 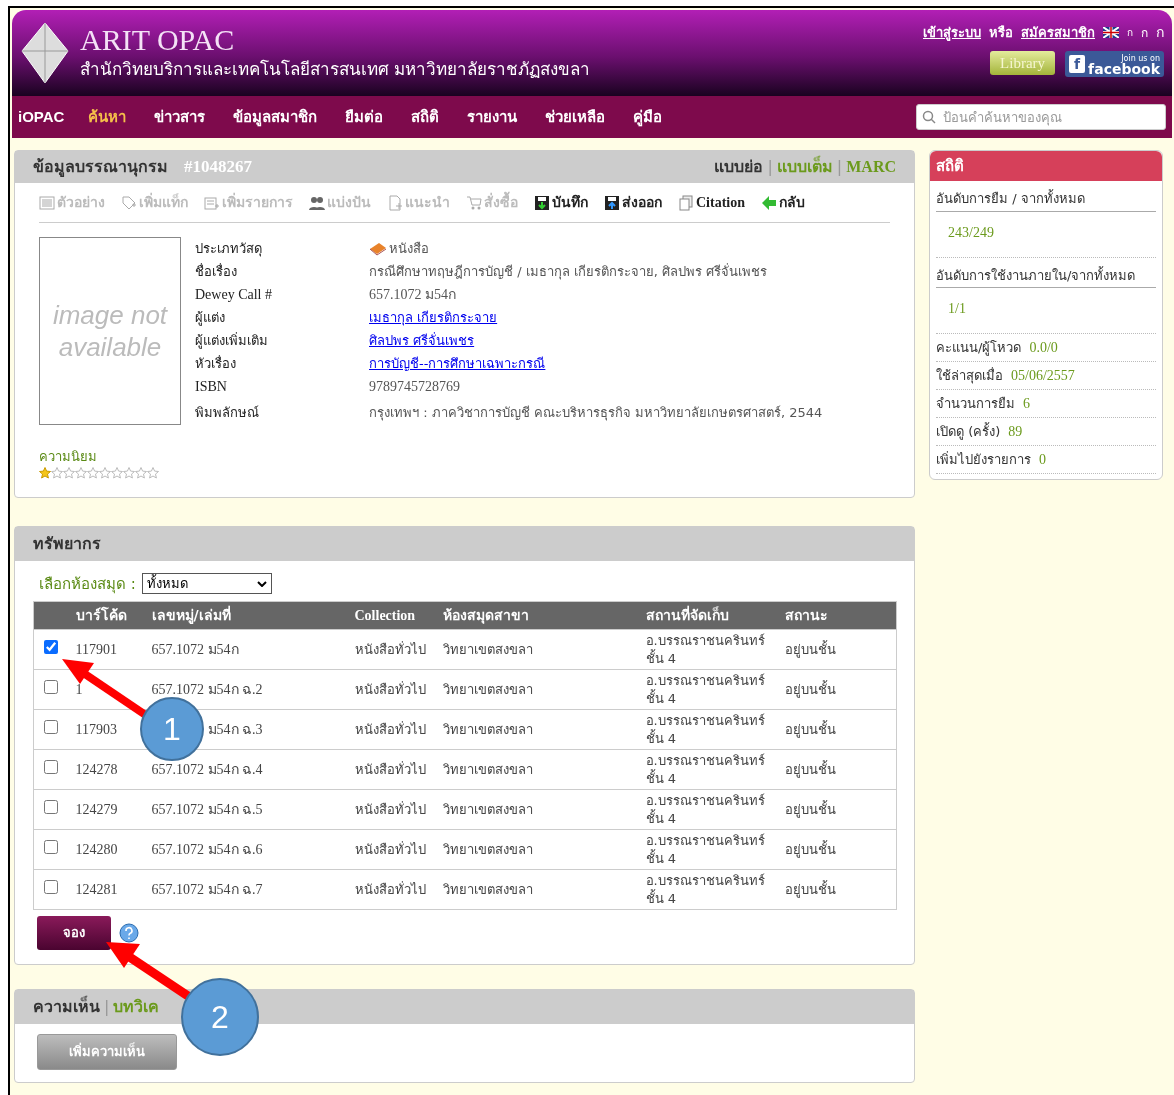 What do you see at coordinates (612, 202) in the screenshot?
I see `save-icon` at bounding box center [612, 202].